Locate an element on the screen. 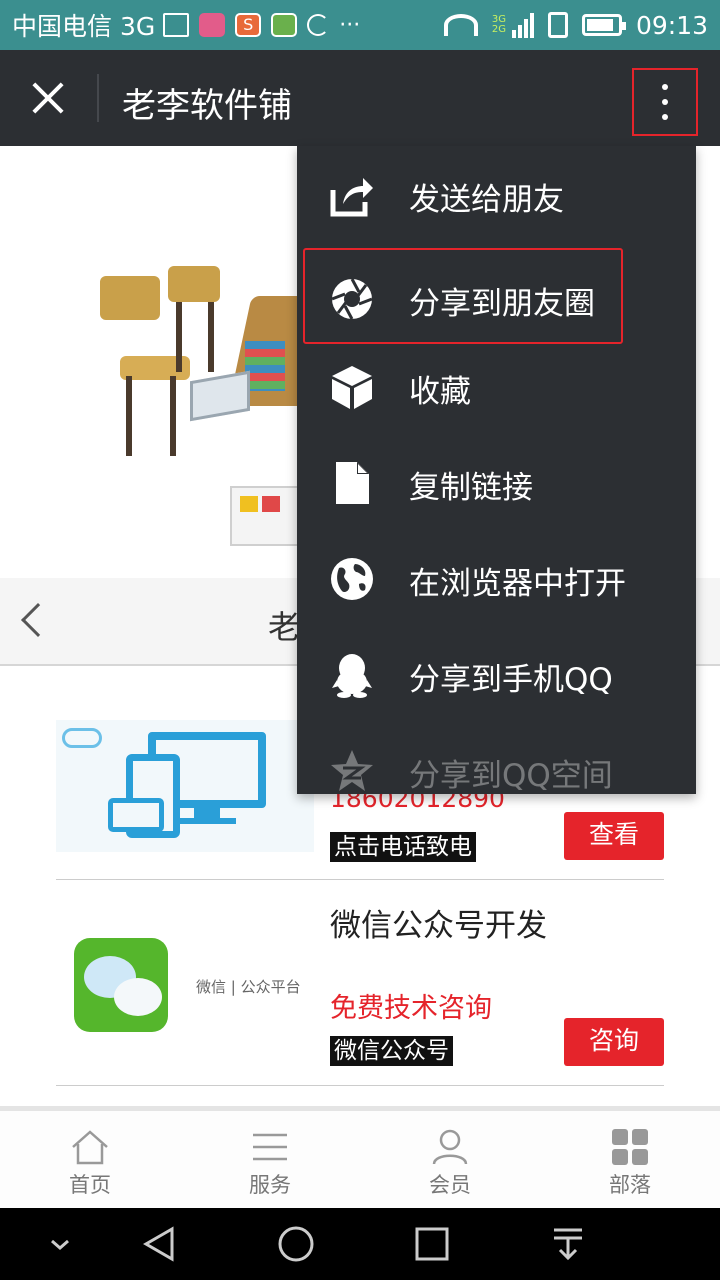 This screenshot has width=720, height=1280. copy-document-icon is located at coordinates (352, 483).